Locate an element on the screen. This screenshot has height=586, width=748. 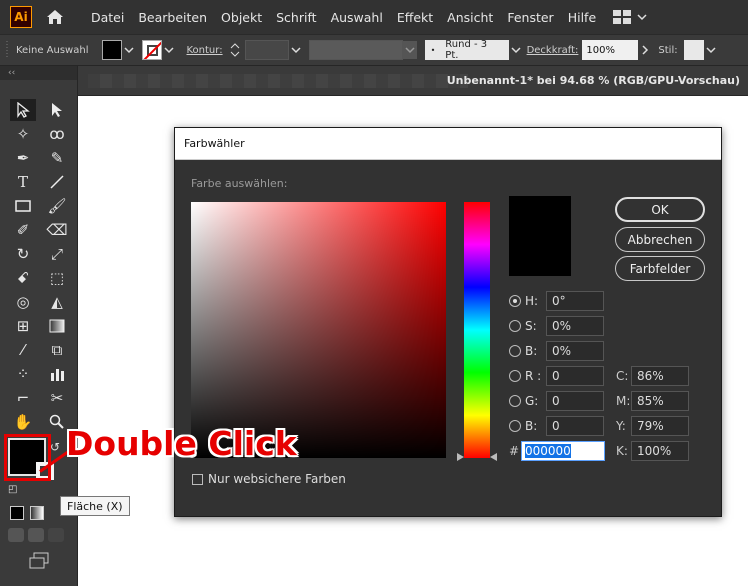
type-tool-icon: T is located at coordinates (23, 182).